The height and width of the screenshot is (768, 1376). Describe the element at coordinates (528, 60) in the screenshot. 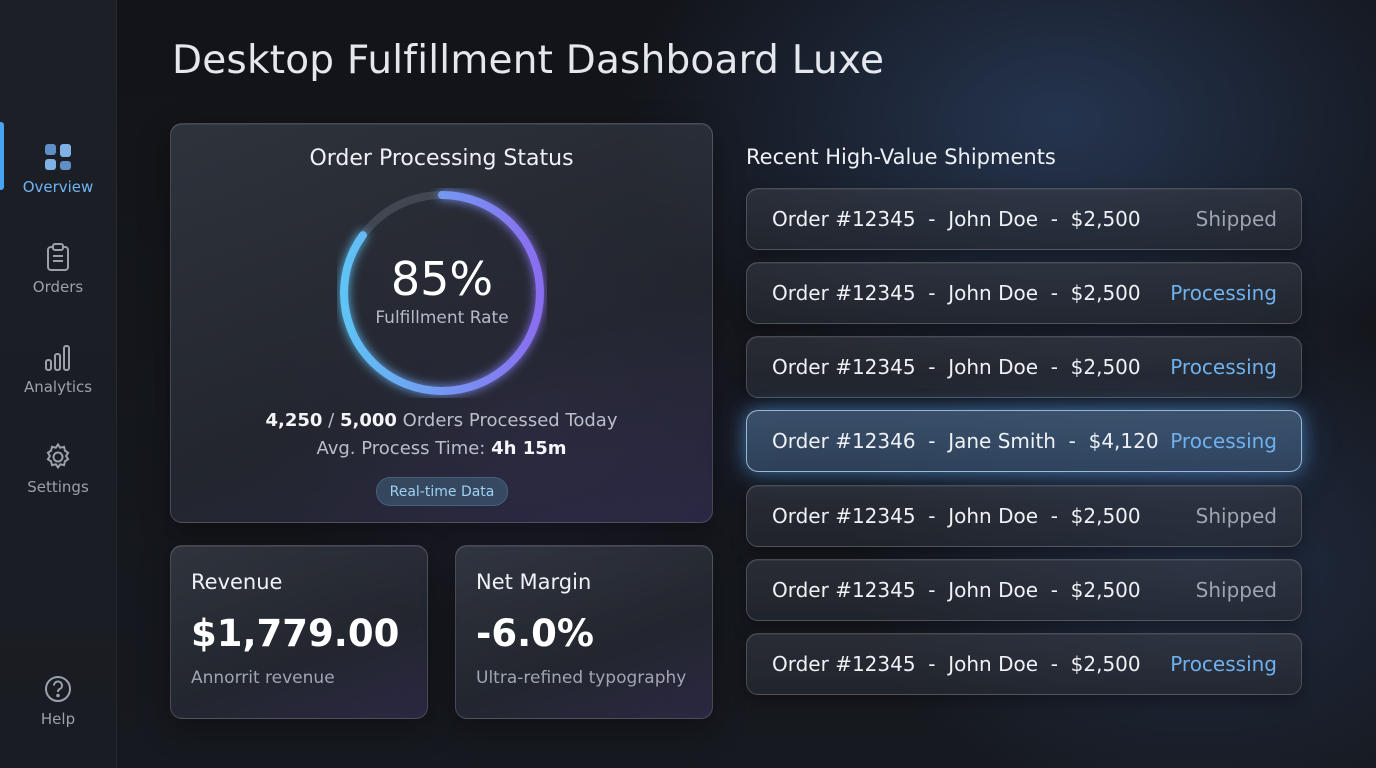

I see `page-title: Desktop Fulfillment Dashboard Luxe` at that location.